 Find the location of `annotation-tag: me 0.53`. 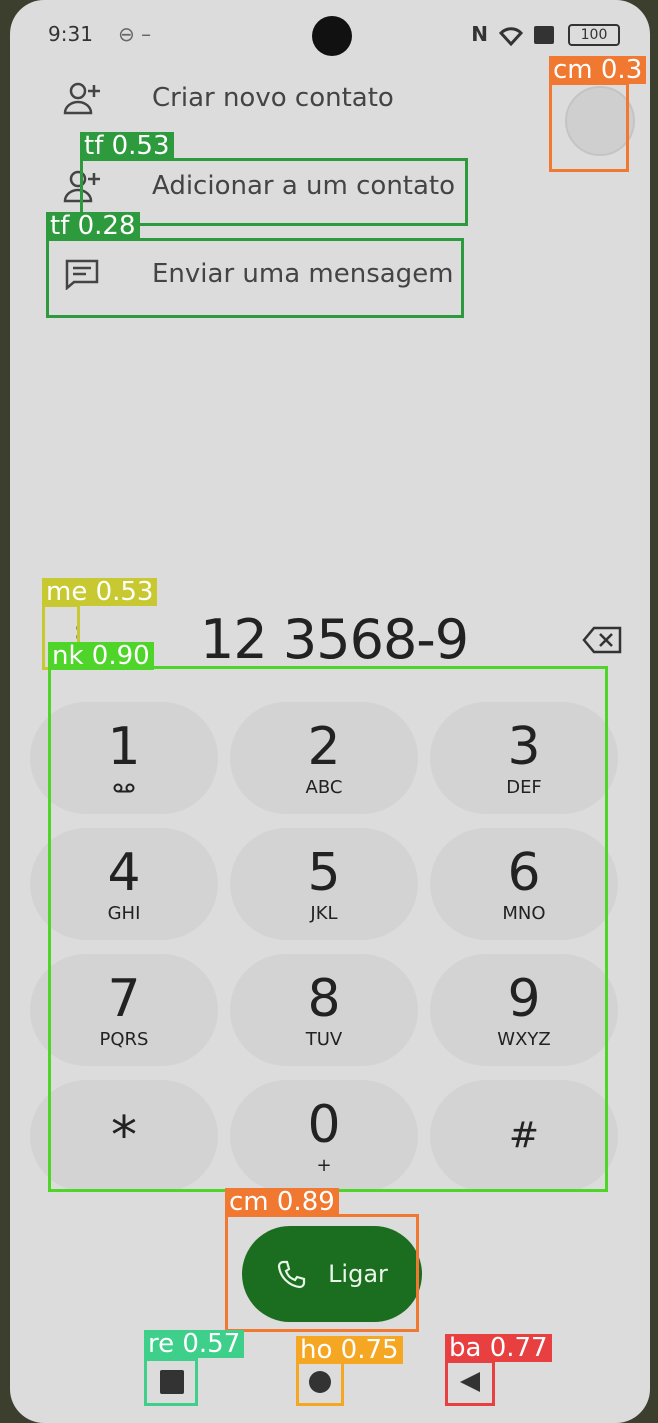

annotation-tag: me 0.53 is located at coordinates (100, 592).